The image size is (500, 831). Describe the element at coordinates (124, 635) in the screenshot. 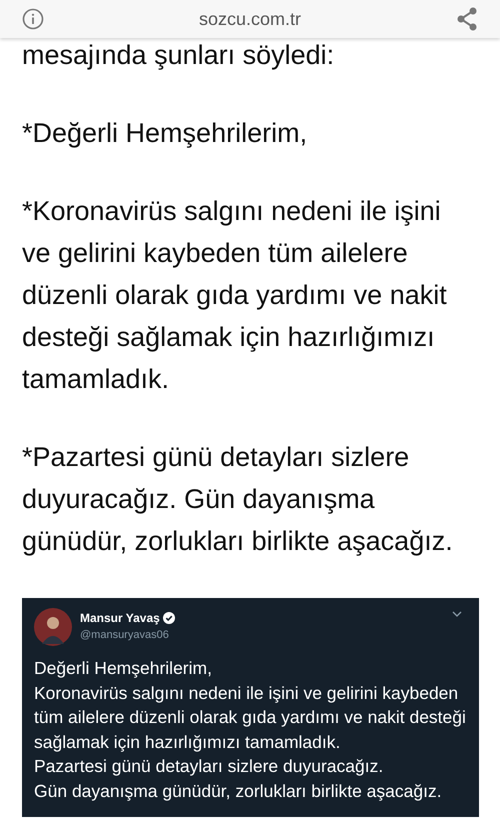

I see `account-handle: @mansuryavas06` at that location.